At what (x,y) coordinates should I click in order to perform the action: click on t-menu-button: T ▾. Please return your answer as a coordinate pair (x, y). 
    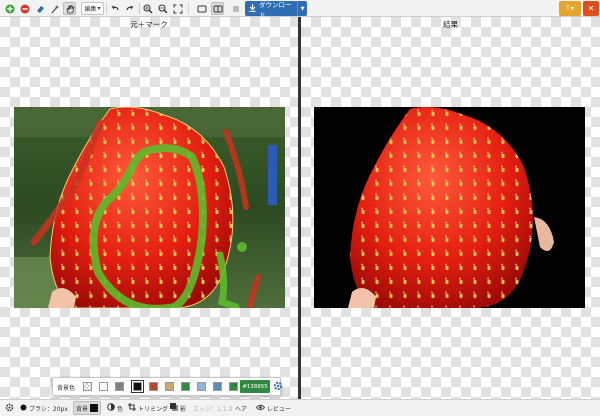
    Looking at the image, I should click on (570, 8).